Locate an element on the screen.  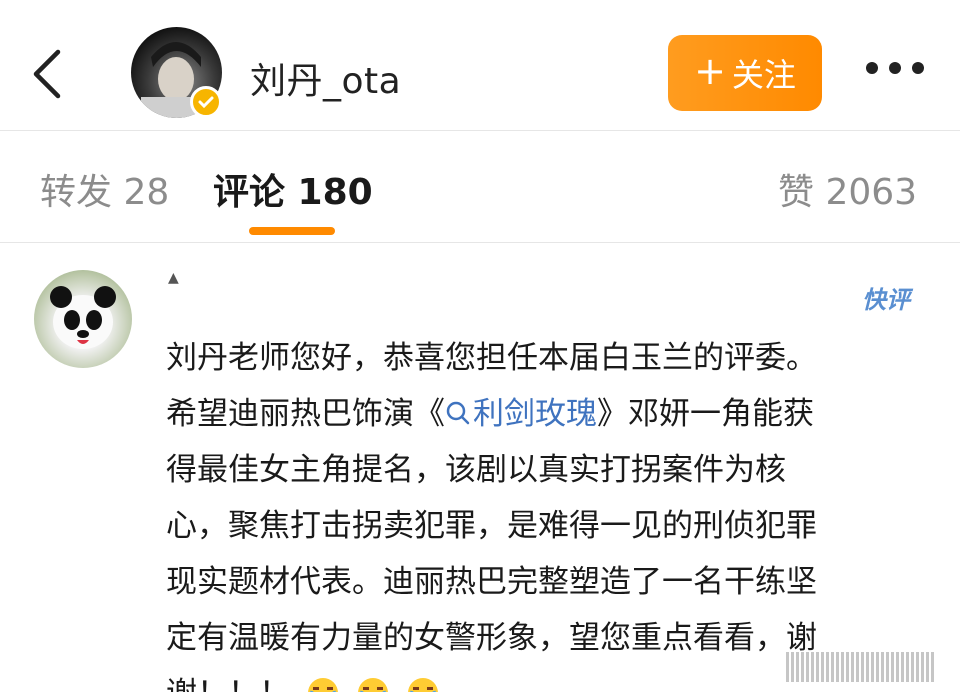
plus-icon: + is located at coordinates (710, 71).